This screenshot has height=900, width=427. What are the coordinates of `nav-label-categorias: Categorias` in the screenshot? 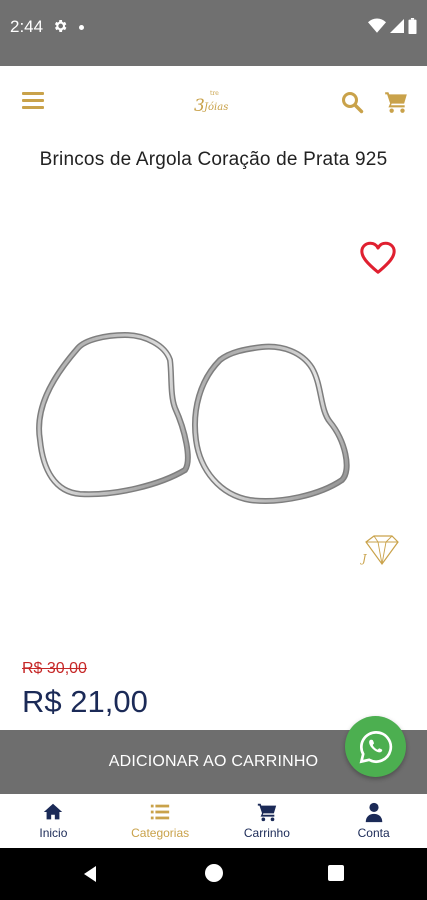 It's located at (160, 833).